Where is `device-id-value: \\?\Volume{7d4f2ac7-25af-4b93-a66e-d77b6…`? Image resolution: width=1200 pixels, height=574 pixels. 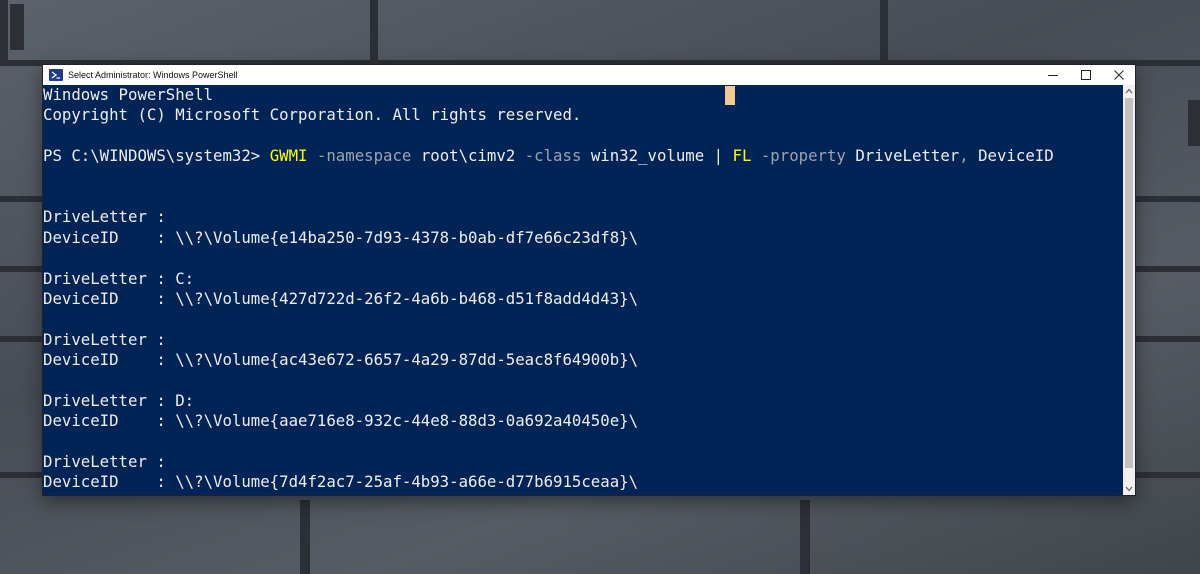
device-id-value: \\?\Volume{7d4f2ac7-25af-4b93-a66e-d77b6… is located at coordinates (407, 482).